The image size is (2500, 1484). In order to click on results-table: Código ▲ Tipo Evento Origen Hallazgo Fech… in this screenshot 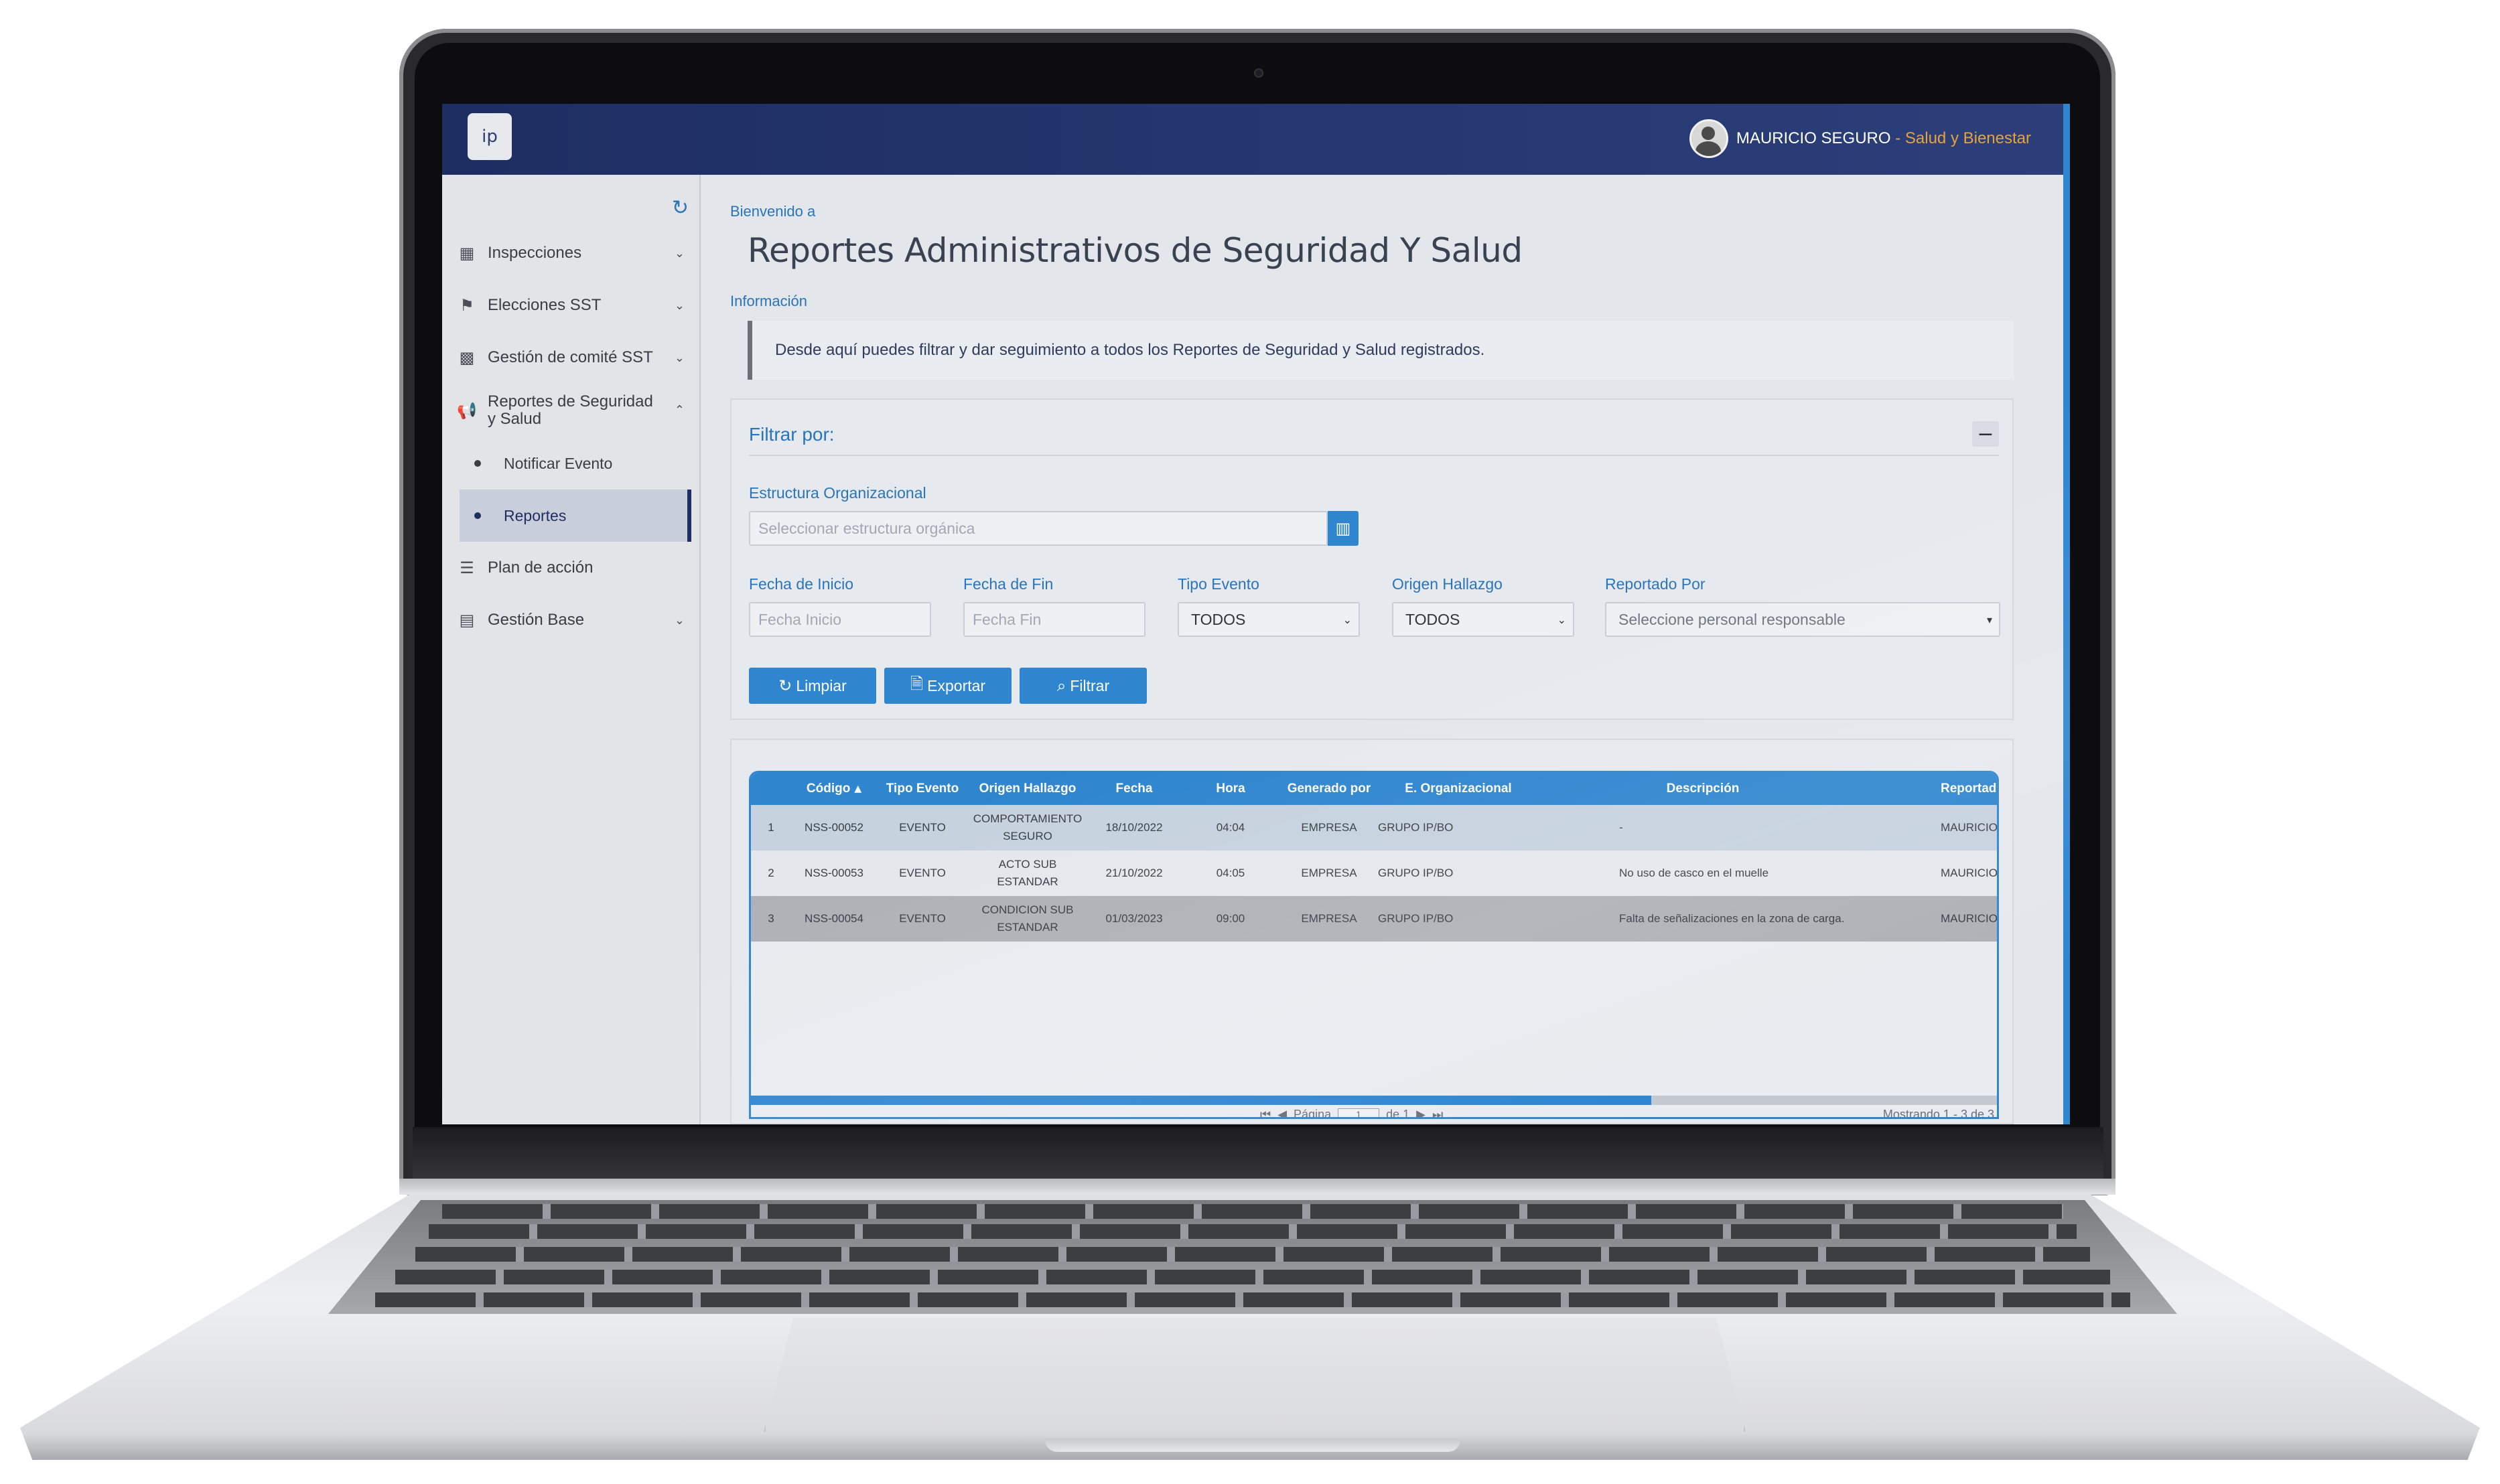, I will do `click(1374, 945)`.